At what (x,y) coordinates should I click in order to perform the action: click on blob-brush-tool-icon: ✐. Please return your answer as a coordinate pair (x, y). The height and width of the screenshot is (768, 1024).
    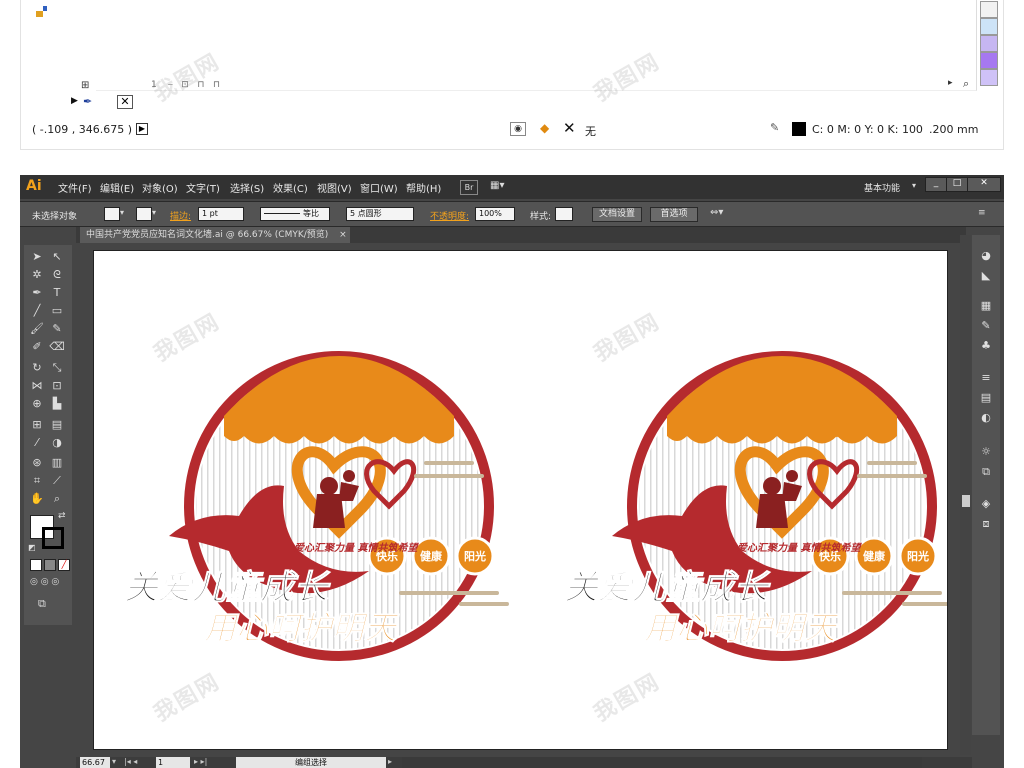
    Looking at the image, I should click on (37, 347).